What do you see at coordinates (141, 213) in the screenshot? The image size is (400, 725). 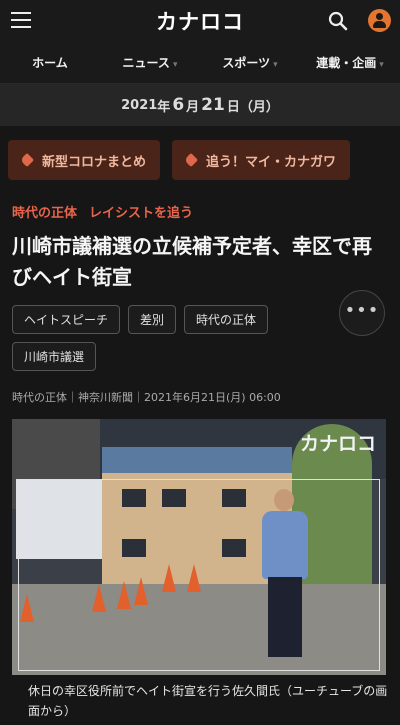 I see `category-link: レイシストを追う` at bounding box center [141, 213].